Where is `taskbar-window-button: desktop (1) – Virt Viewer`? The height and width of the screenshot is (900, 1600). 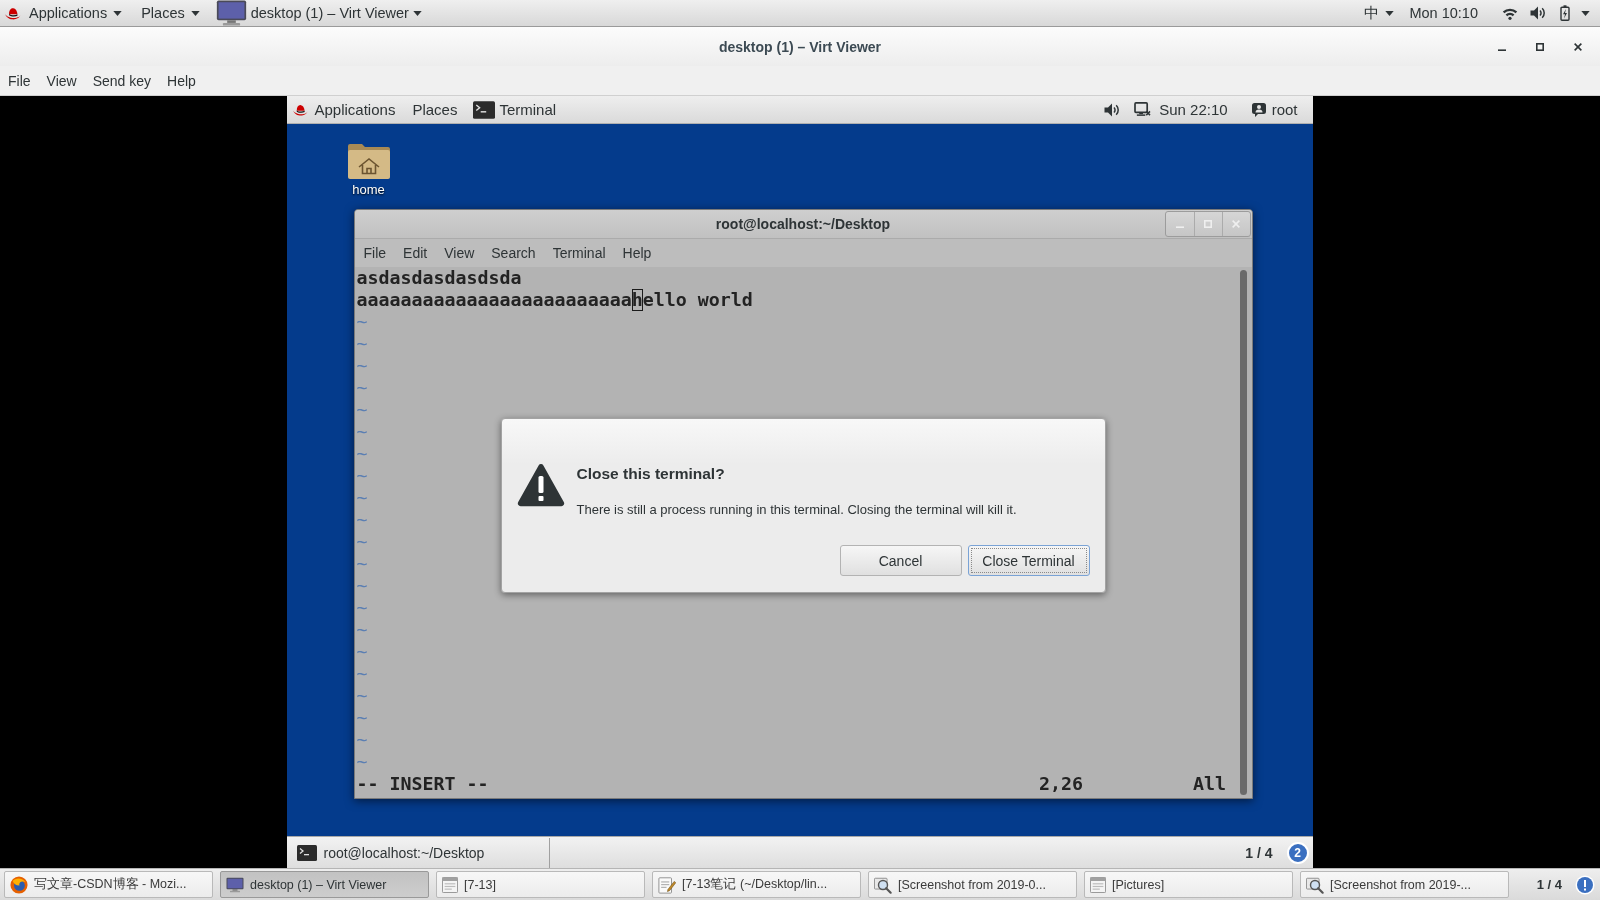
taskbar-window-button: desktop (1) – Virt Viewer is located at coordinates (324, 884).